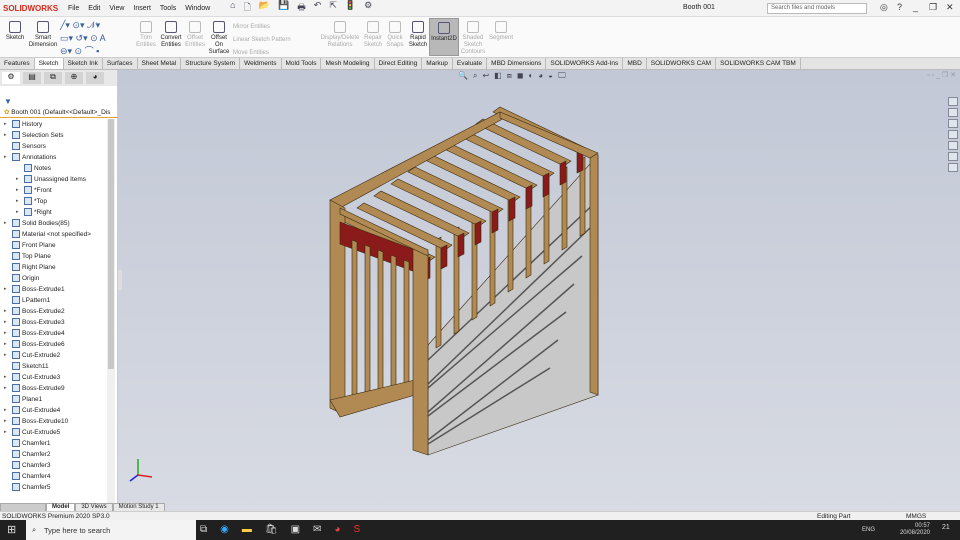 This screenshot has width=960, height=540. Describe the element at coordinates (53, 190) in the screenshot. I see `tree-item: ▸ *Front` at that location.